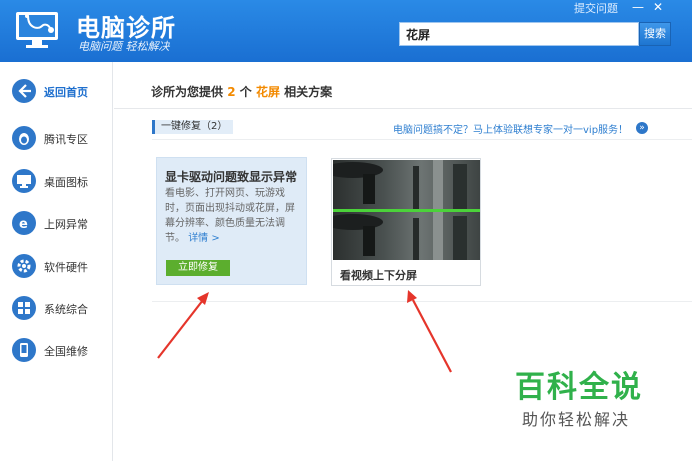 The height and width of the screenshot is (461, 692). What do you see at coordinates (429, 331) in the screenshot?
I see `red-arrow-right` at bounding box center [429, 331].